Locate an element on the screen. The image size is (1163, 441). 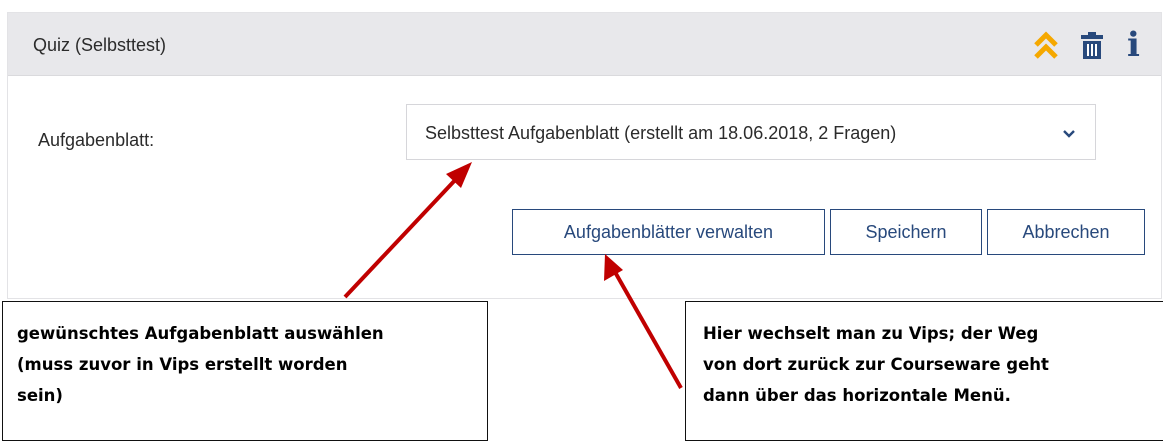
save-button: Speichern is located at coordinates (906, 232).